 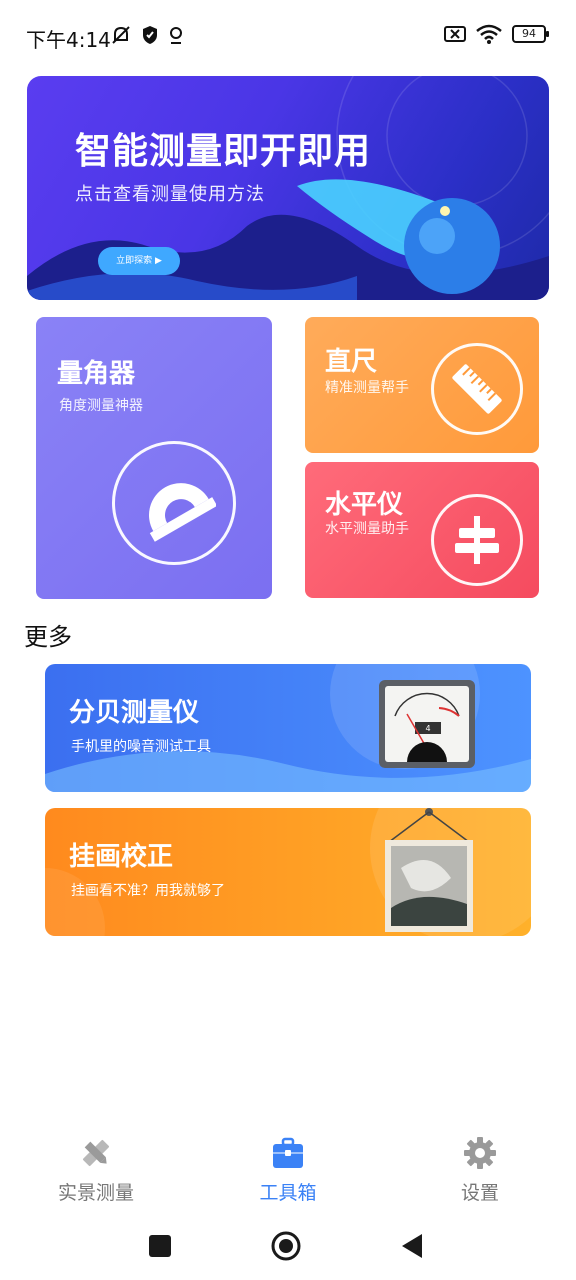 What do you see at coordinates (429, 870) in the screenshot?
I see `picture-frame-icon` at bounding box center [429, 870].